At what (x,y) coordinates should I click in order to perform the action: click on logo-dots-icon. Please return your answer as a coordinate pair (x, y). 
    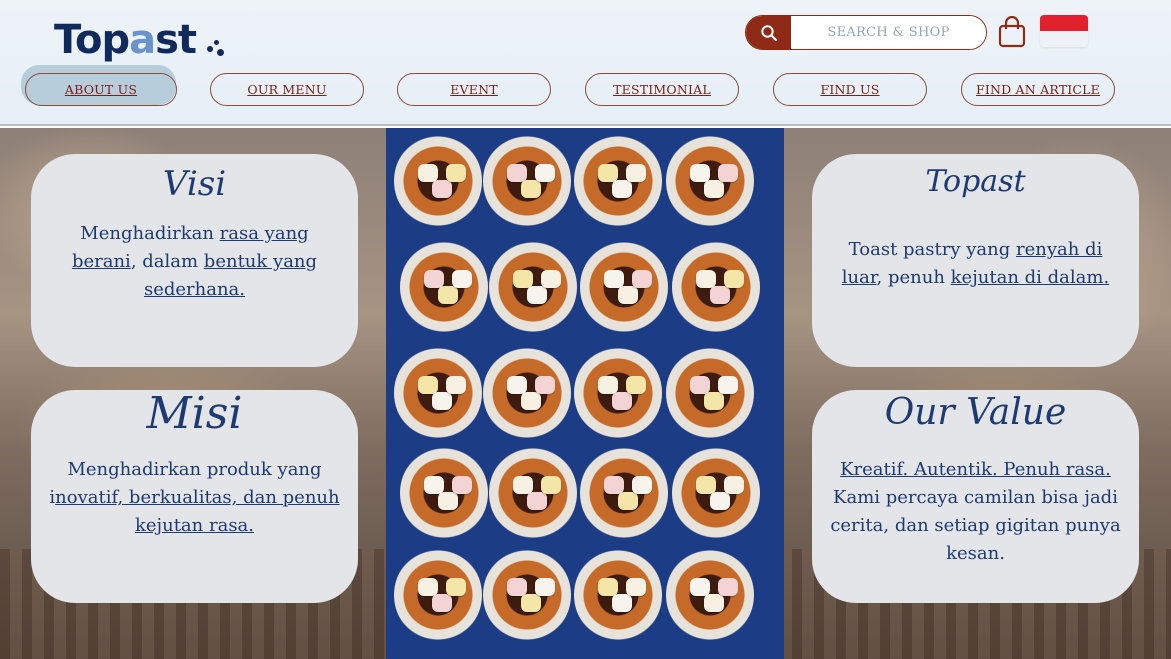
    Looking at the image, I should click on (216, 50).